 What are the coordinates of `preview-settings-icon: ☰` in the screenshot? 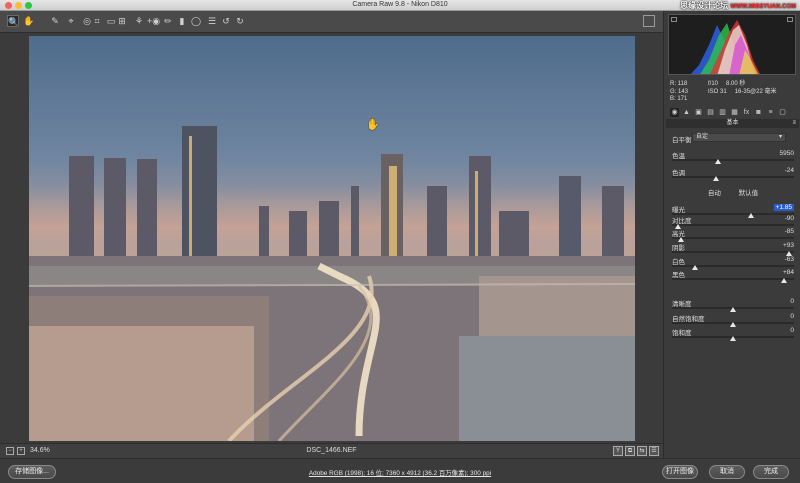 It's located at (654, 451).